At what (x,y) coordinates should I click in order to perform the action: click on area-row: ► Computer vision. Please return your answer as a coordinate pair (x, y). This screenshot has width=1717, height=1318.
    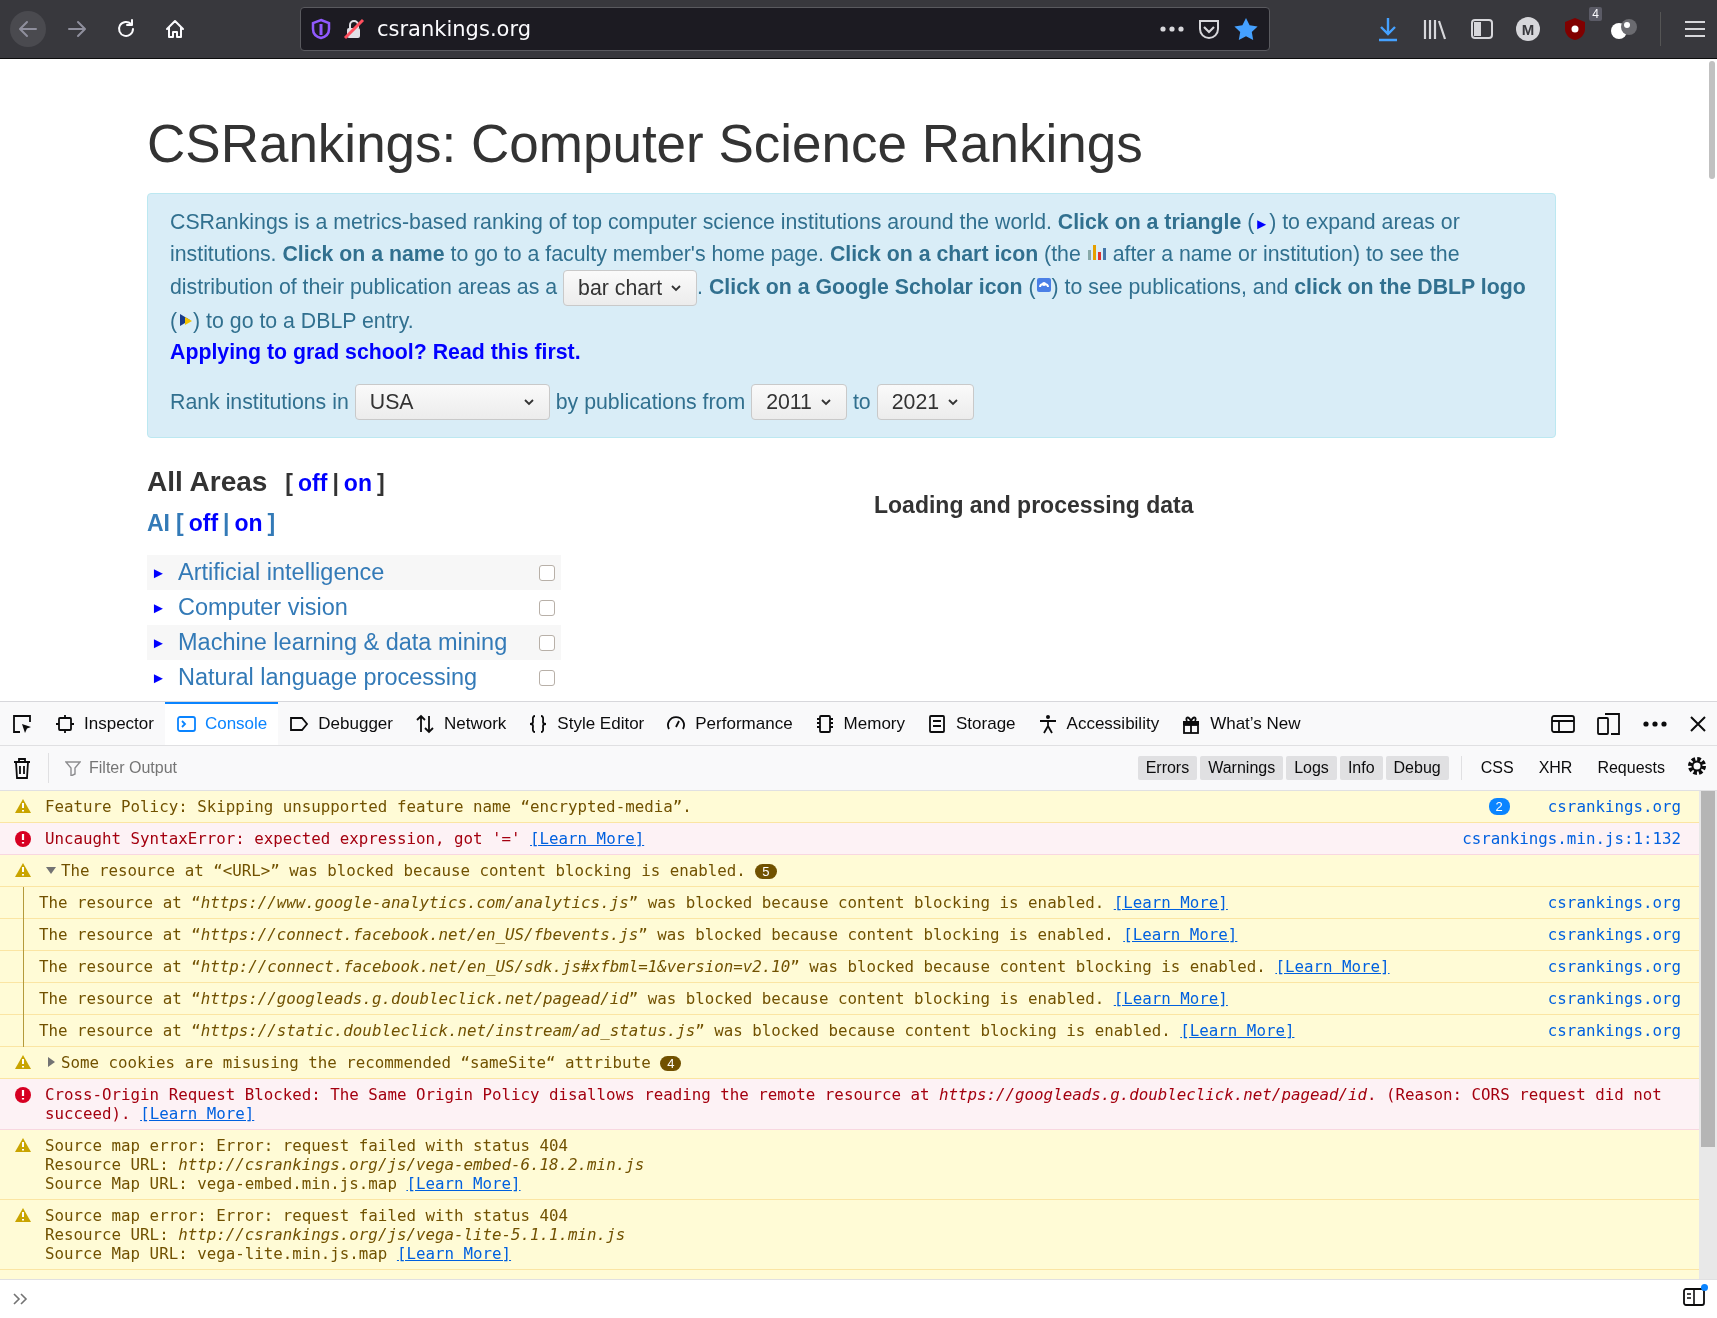
    Looking at the image, I should click on (354, 608).